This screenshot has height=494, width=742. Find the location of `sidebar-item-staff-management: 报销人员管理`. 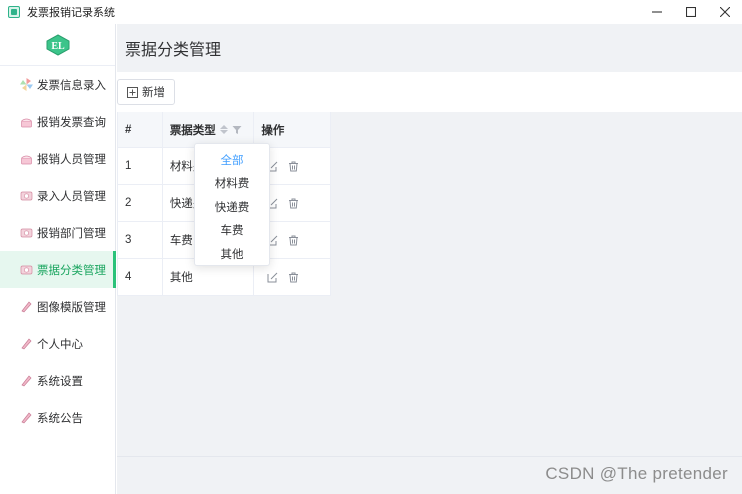

sidebar-item-staff-management: 报销人员管理 is located at coordinates (57, 158).